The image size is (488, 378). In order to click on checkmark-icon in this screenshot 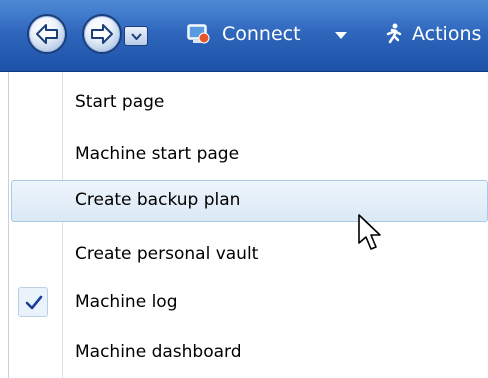, I will do `click(34, 302)`.